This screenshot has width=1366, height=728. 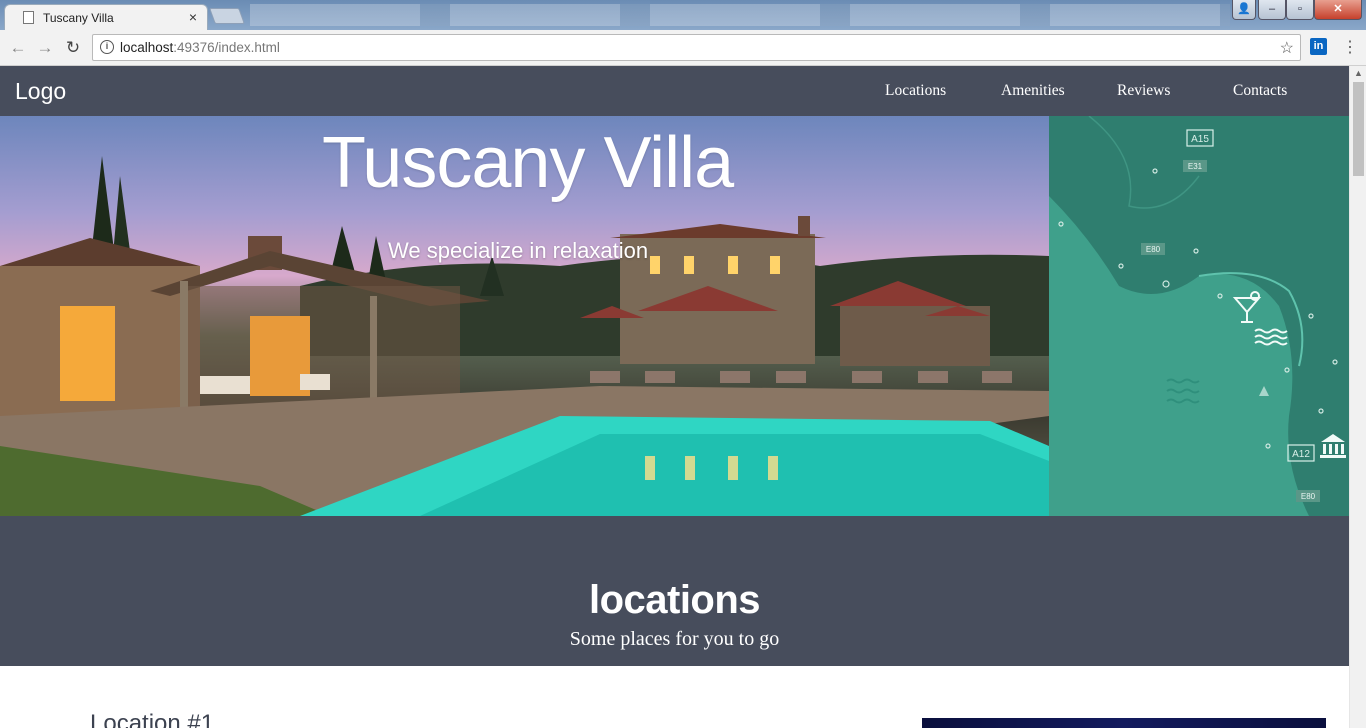 What do you see at coordinates (226, 47) in the screenshot?
I see `url-path: :49376/index.html` at bounding box center [226, 47].